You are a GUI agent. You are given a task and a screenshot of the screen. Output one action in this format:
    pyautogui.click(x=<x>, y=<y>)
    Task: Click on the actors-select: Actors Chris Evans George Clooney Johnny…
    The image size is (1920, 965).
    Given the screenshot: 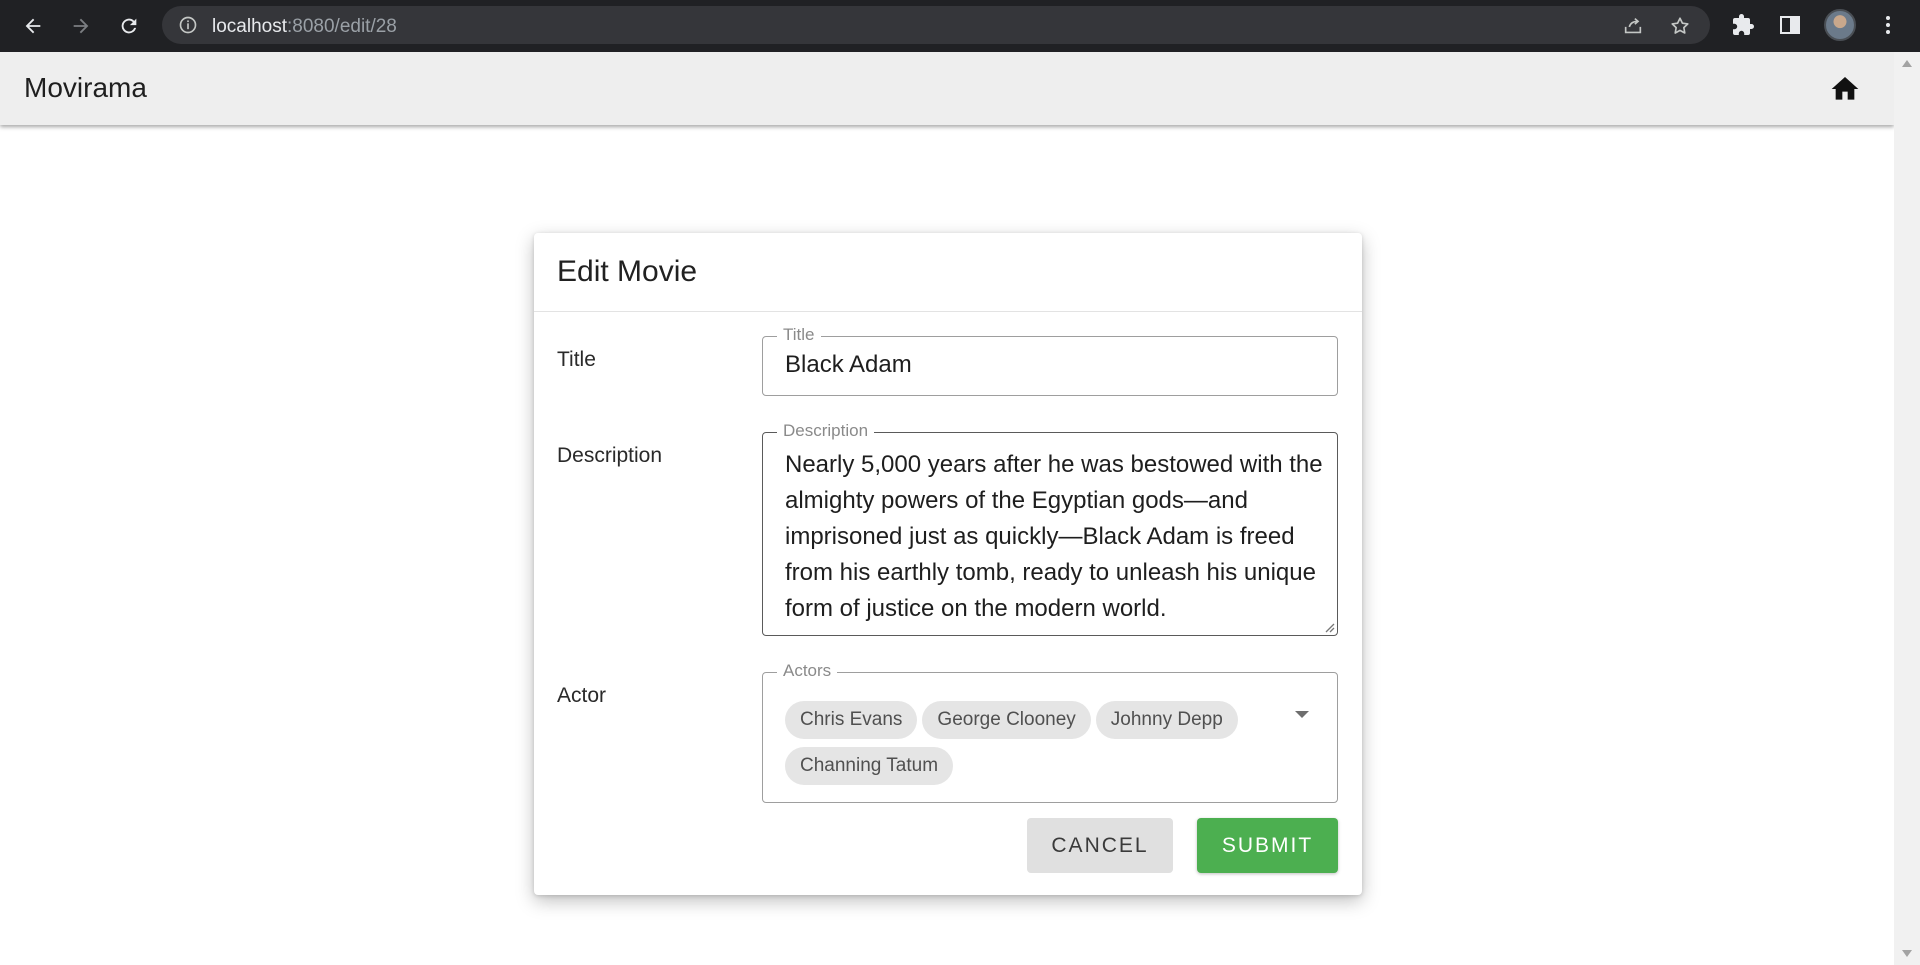 What is the action you would take?
    pyautogui.click(x=1050, y=732)
    